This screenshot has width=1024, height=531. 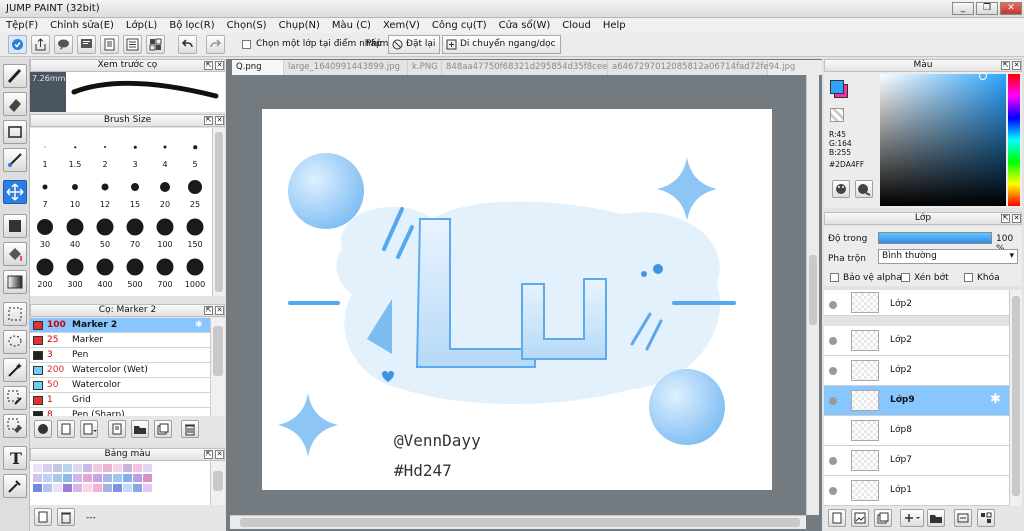 I want to click on move-hv-button: Di chuyển ngang/dọc, so click(x=501, y=44).